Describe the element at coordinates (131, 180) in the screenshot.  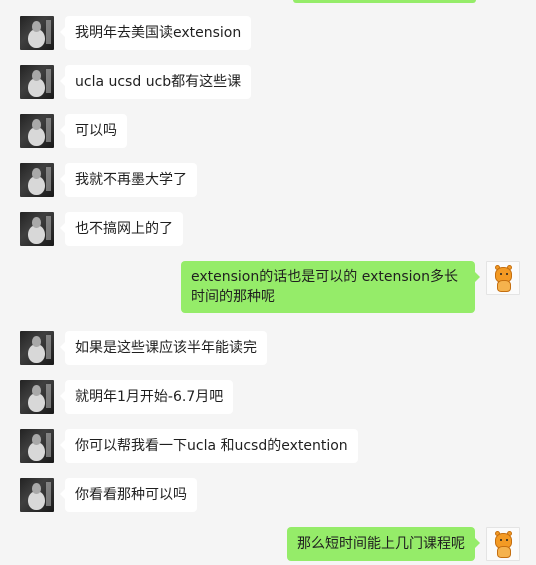
I see `message-text: 我就不再墨大学了` at that location.